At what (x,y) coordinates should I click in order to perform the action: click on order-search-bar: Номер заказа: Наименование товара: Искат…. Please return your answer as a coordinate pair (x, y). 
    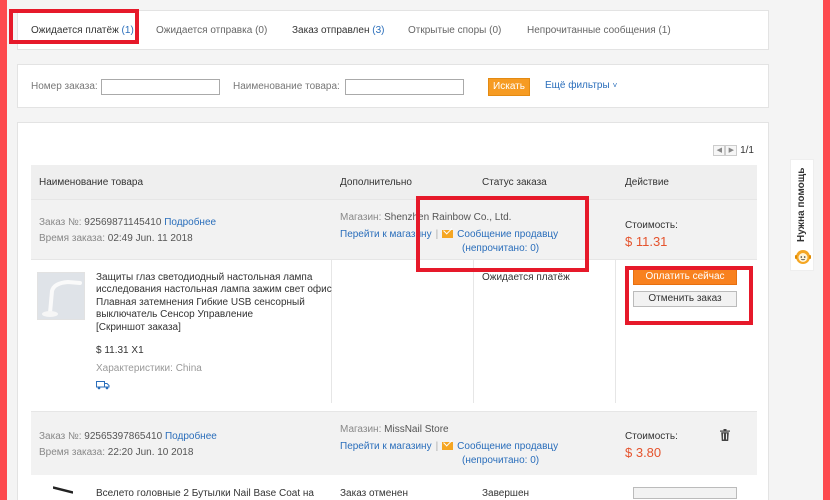
    Looking at the image, I should click on (393, 86).